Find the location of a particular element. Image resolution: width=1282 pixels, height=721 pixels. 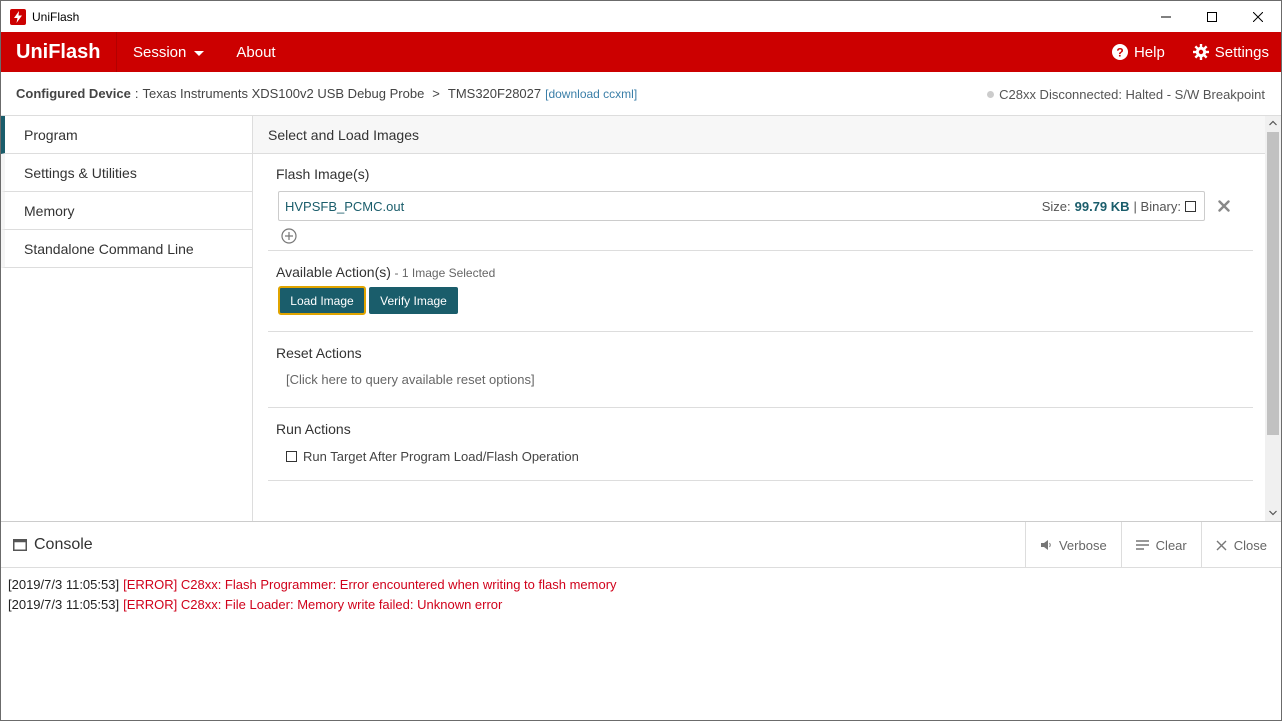

verbose-label: Verbose is located at coordinates (1082, 545).